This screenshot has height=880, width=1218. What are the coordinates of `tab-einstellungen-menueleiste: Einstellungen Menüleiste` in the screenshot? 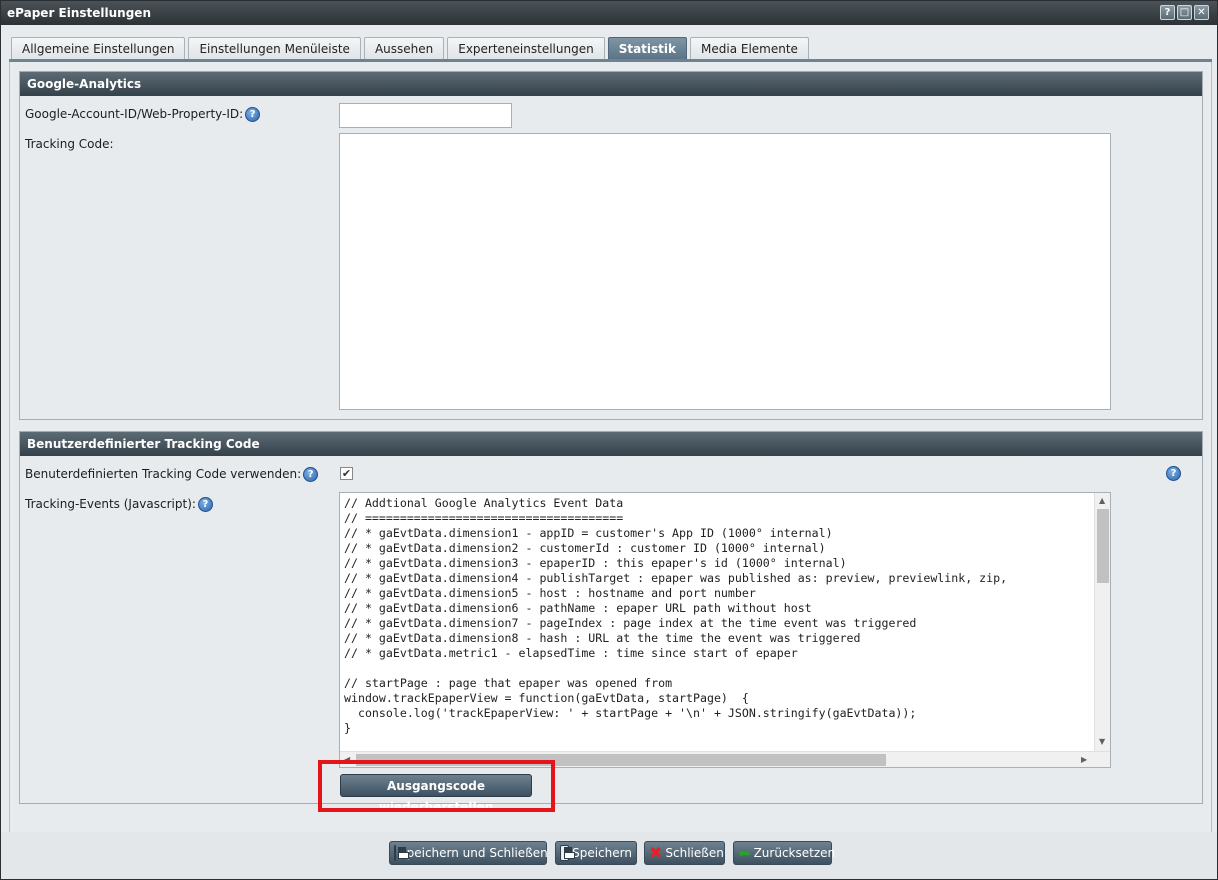 It's located at (274, 48).